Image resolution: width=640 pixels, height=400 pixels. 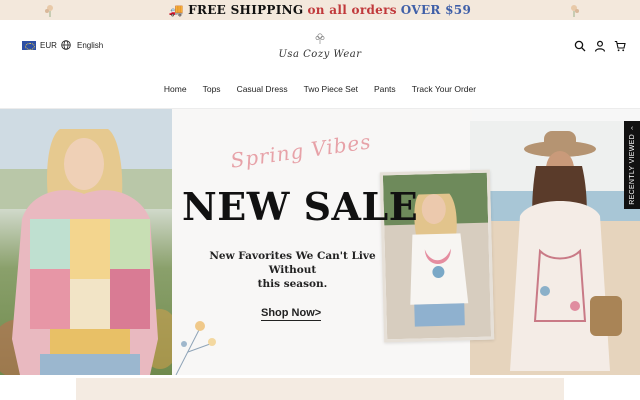 What do you see at coordinates (292, 263) in the screenshot?
I see `hero-subline-1: New Favorites We Can't Live Without` at bounding box center [292, 263].